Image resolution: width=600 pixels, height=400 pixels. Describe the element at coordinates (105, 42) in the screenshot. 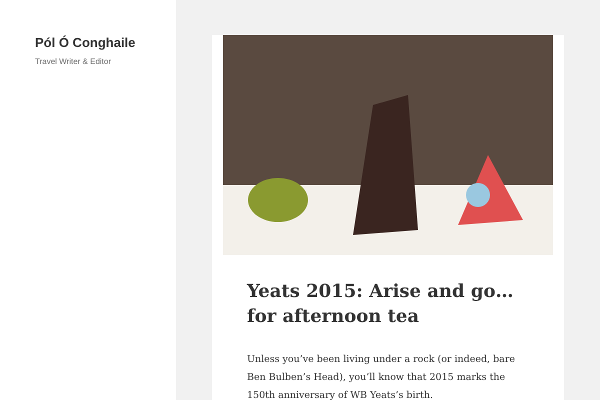

I see `site-title: Pól Ó Conghaile` at that location.